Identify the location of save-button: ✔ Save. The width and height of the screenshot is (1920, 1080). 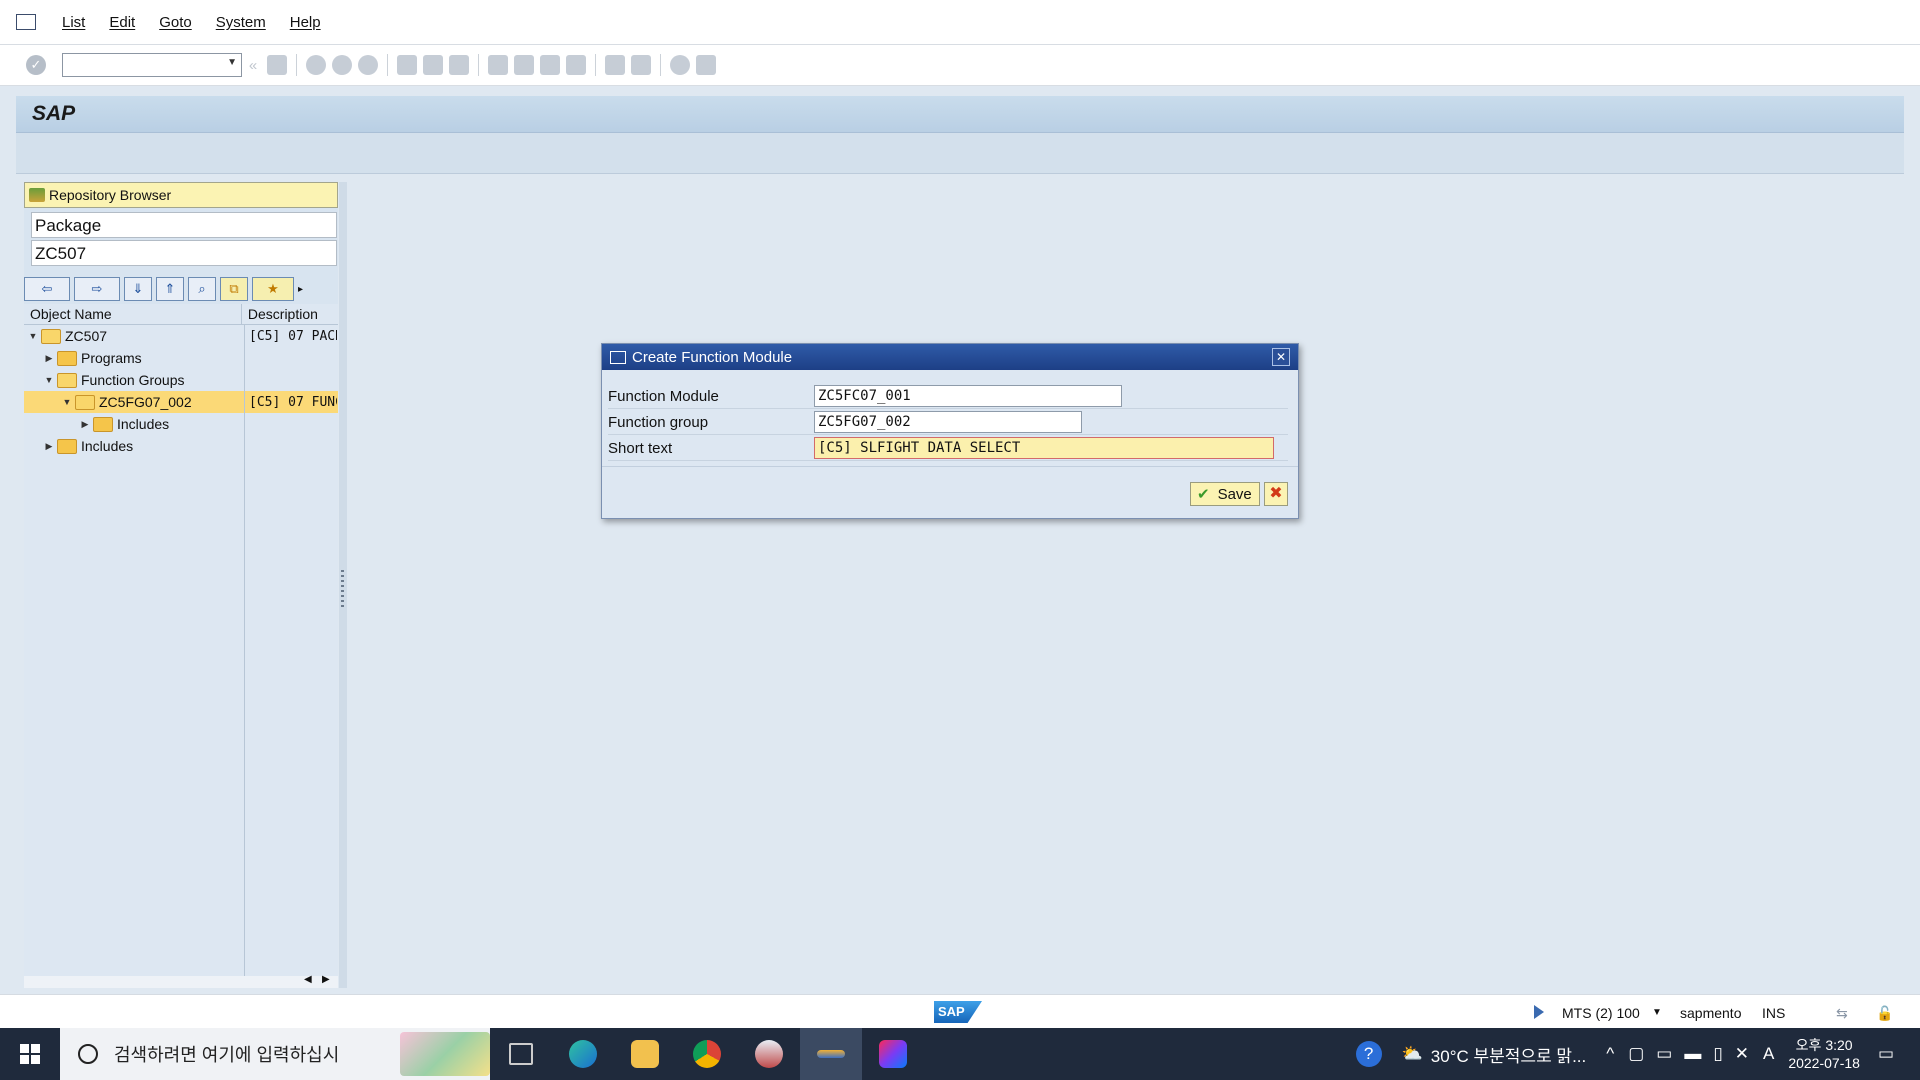
(1225, 494).